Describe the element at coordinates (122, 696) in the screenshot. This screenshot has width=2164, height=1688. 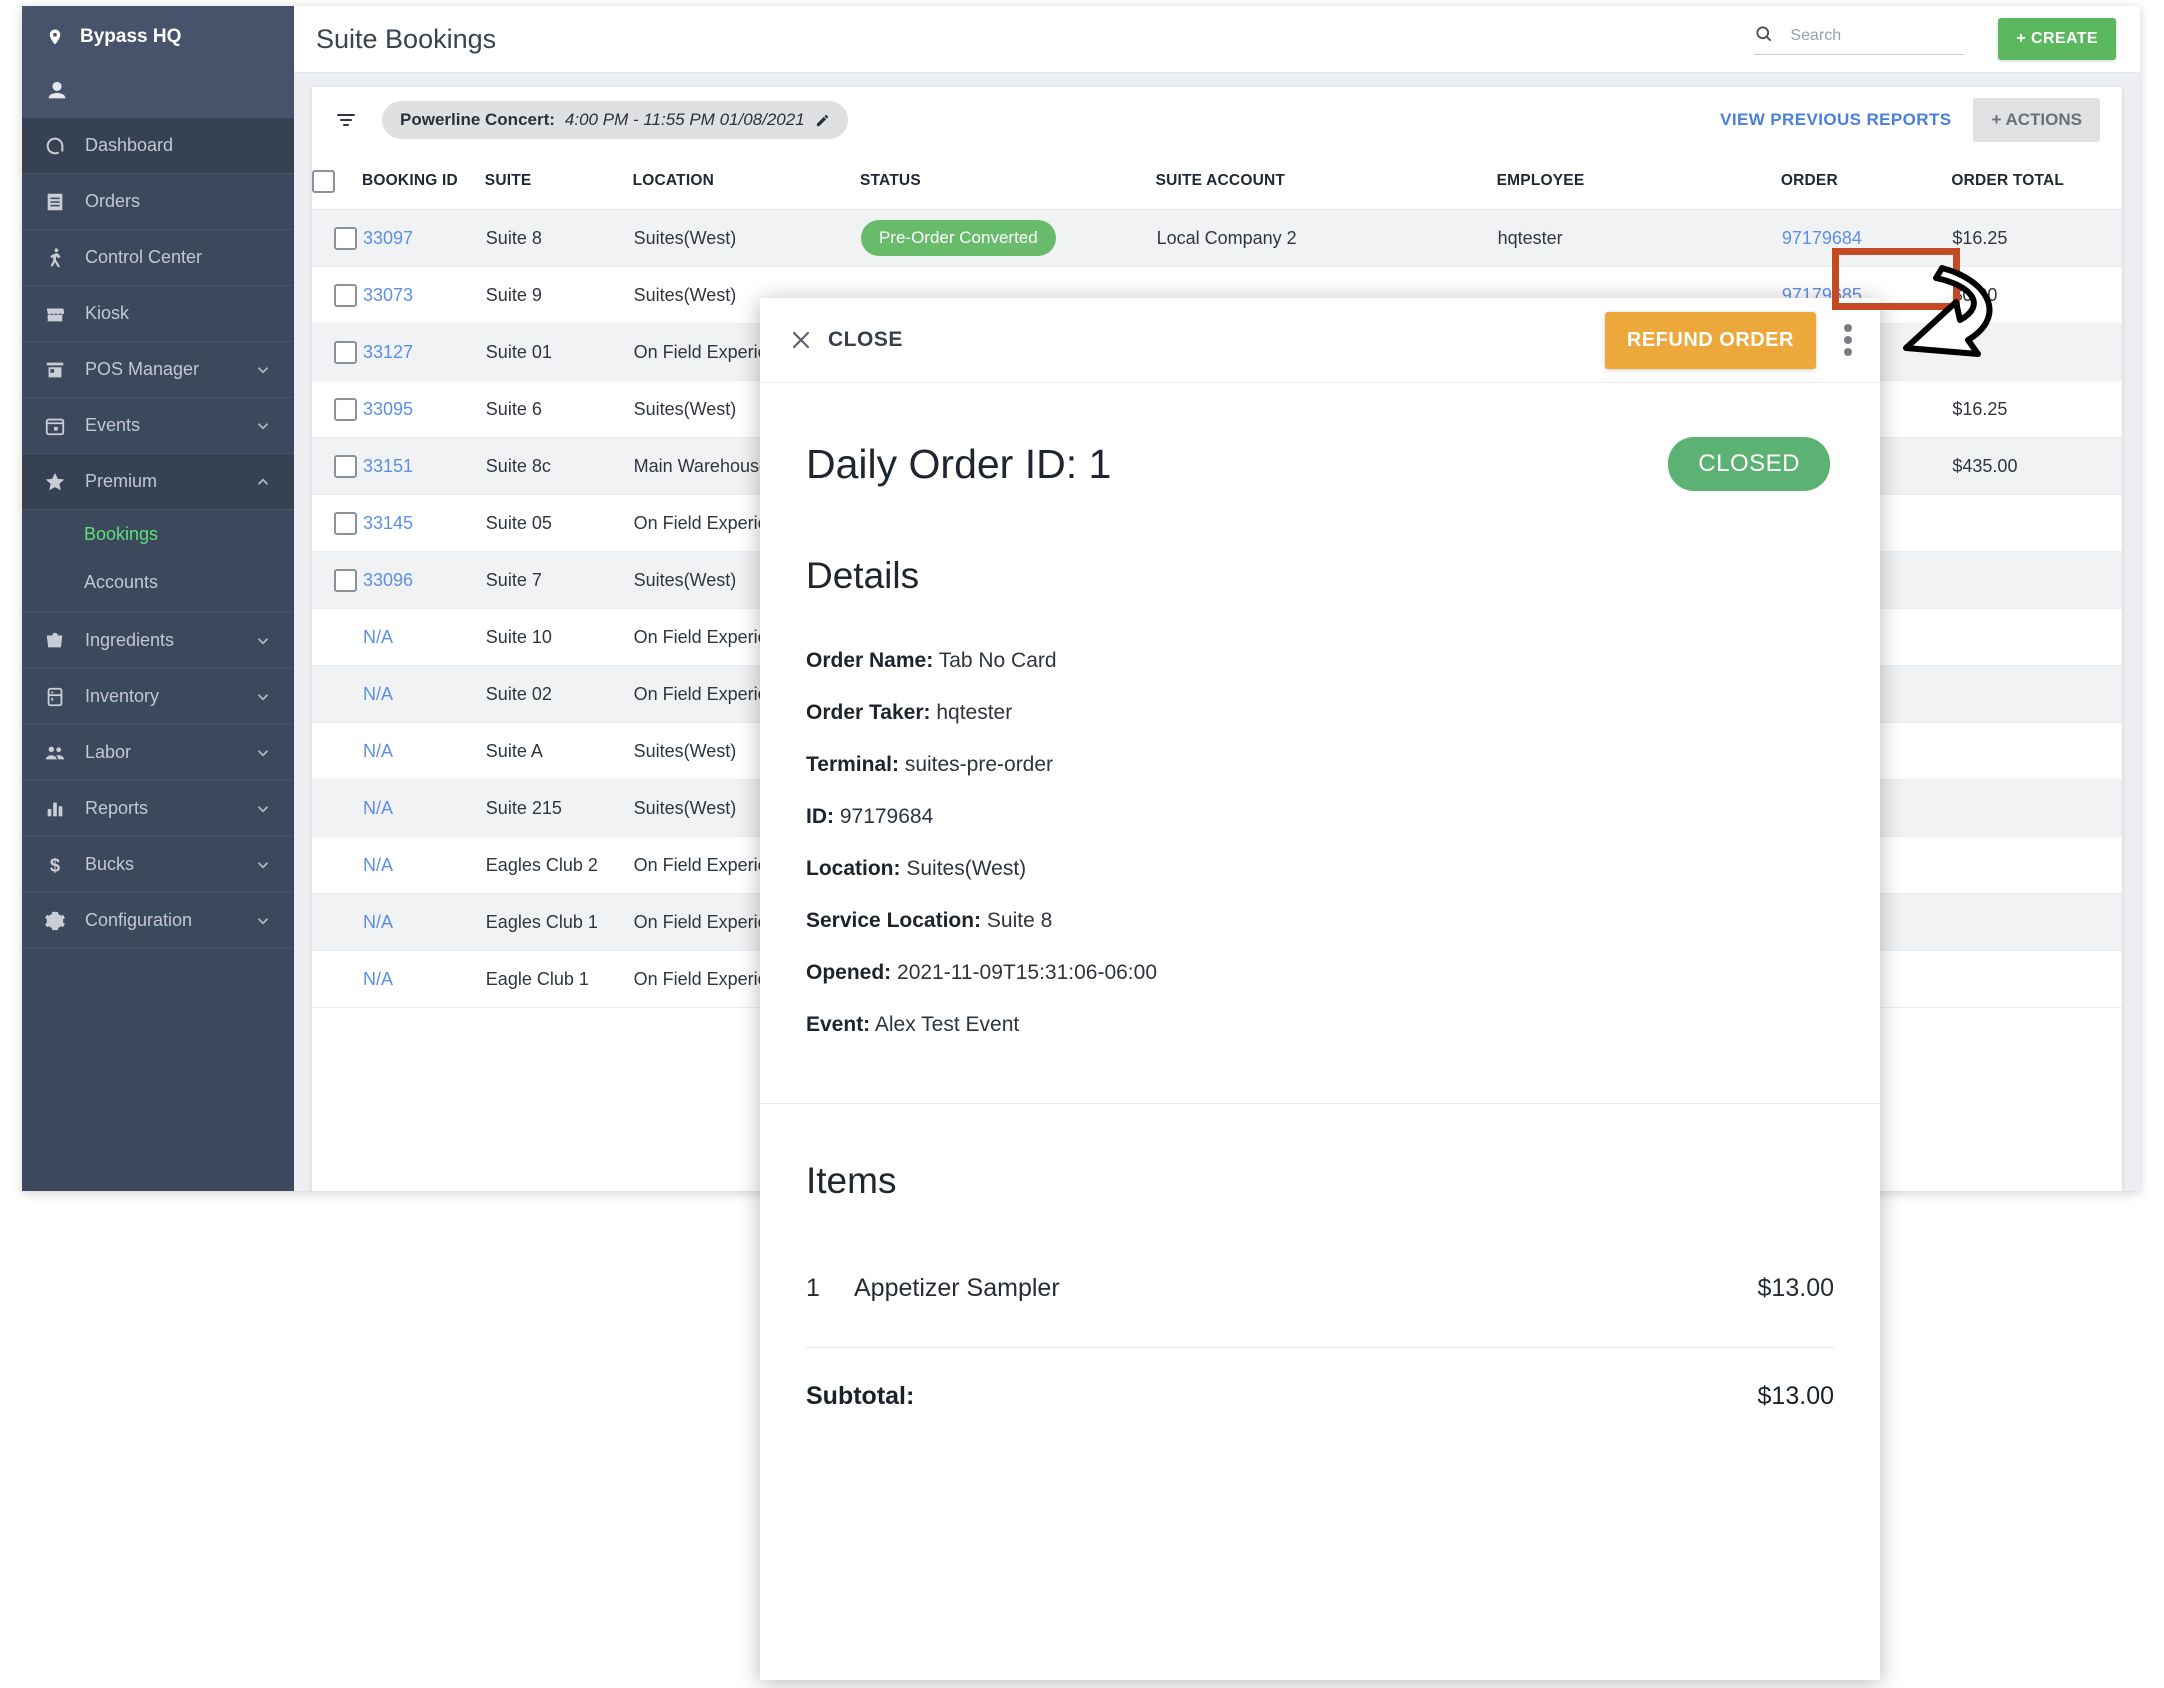
I see `sidebar-item-label: Inventory` at that location.